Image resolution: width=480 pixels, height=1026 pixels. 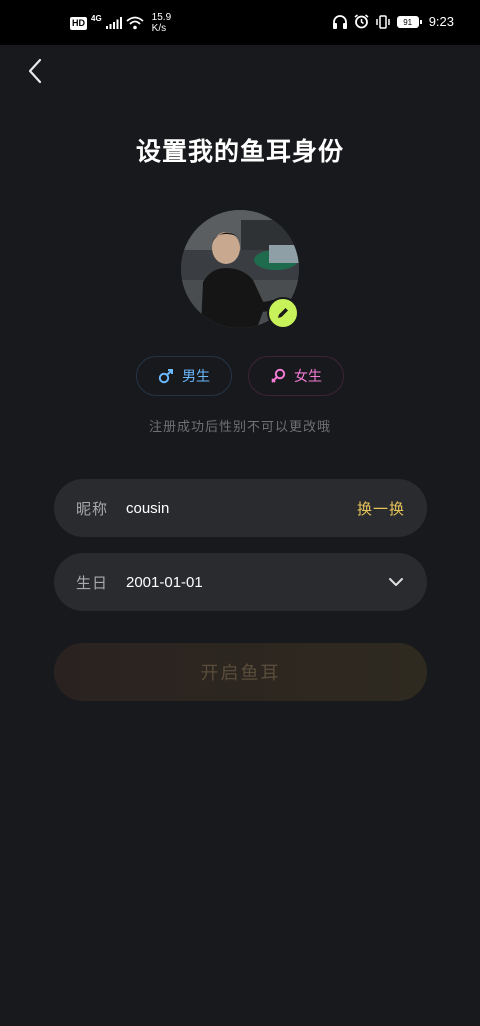 I want to click on nickname-field: 昵称 cousin 换一换, so click(x=240, y=508).